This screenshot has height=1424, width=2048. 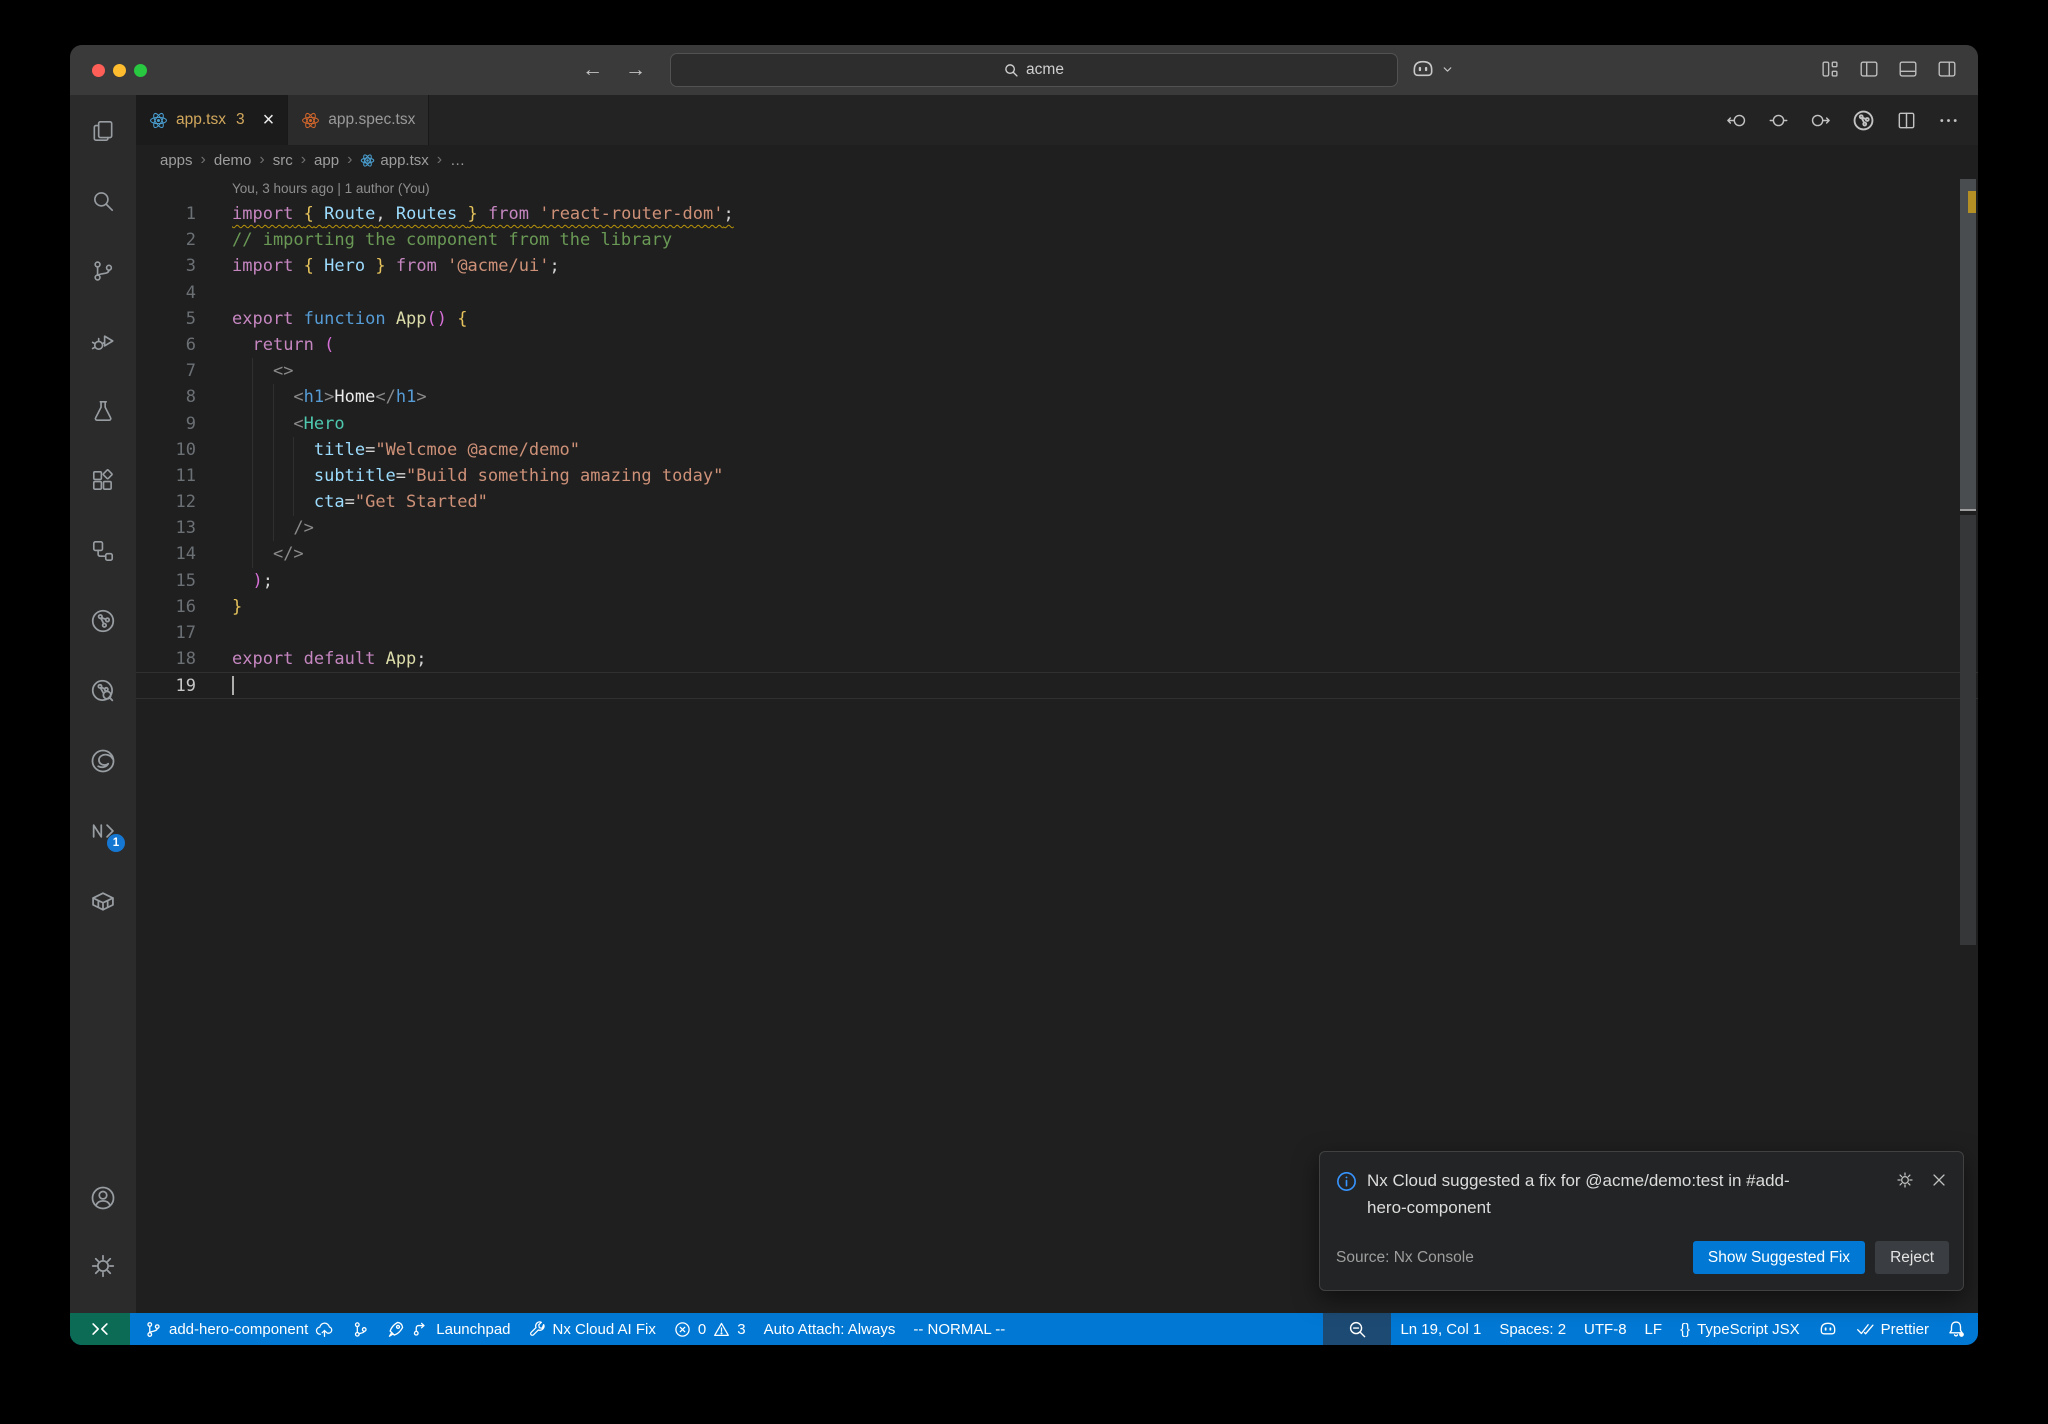 I want to click on line-number: 9, so click(x=166, y=424).